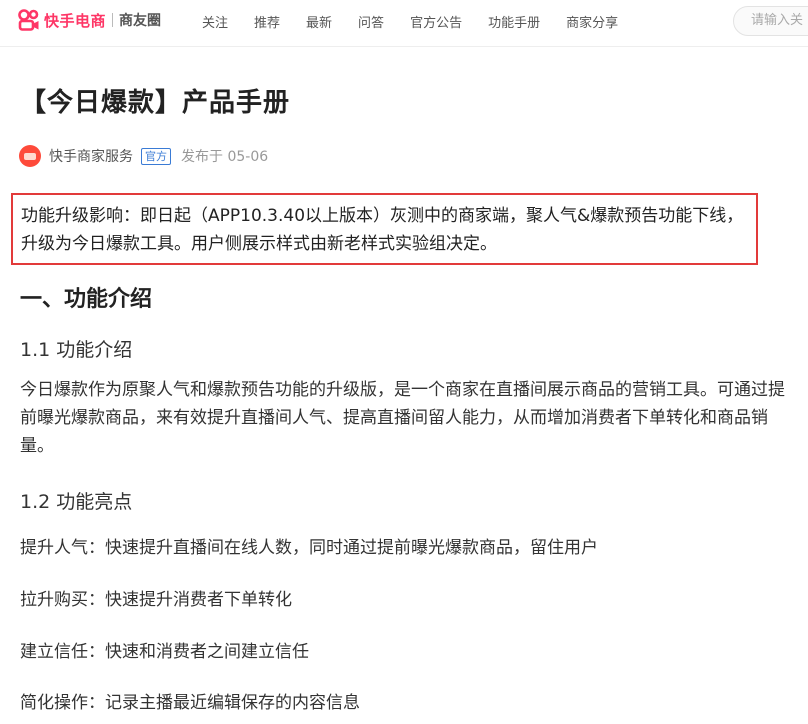 This screenshot has width=808, height=724. I want to click on official-badge: 官方, so click(156, 156).